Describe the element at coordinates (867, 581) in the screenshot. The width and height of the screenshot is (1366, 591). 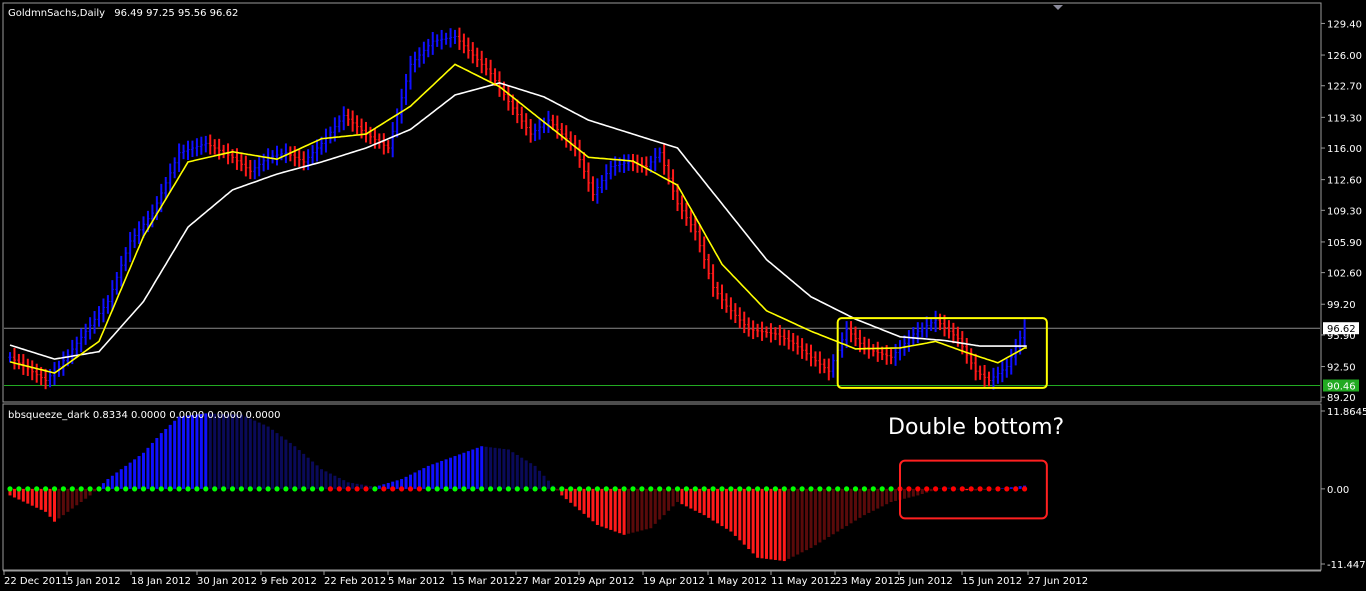
I see `time-axis-label: 23 May 2012` at that location.